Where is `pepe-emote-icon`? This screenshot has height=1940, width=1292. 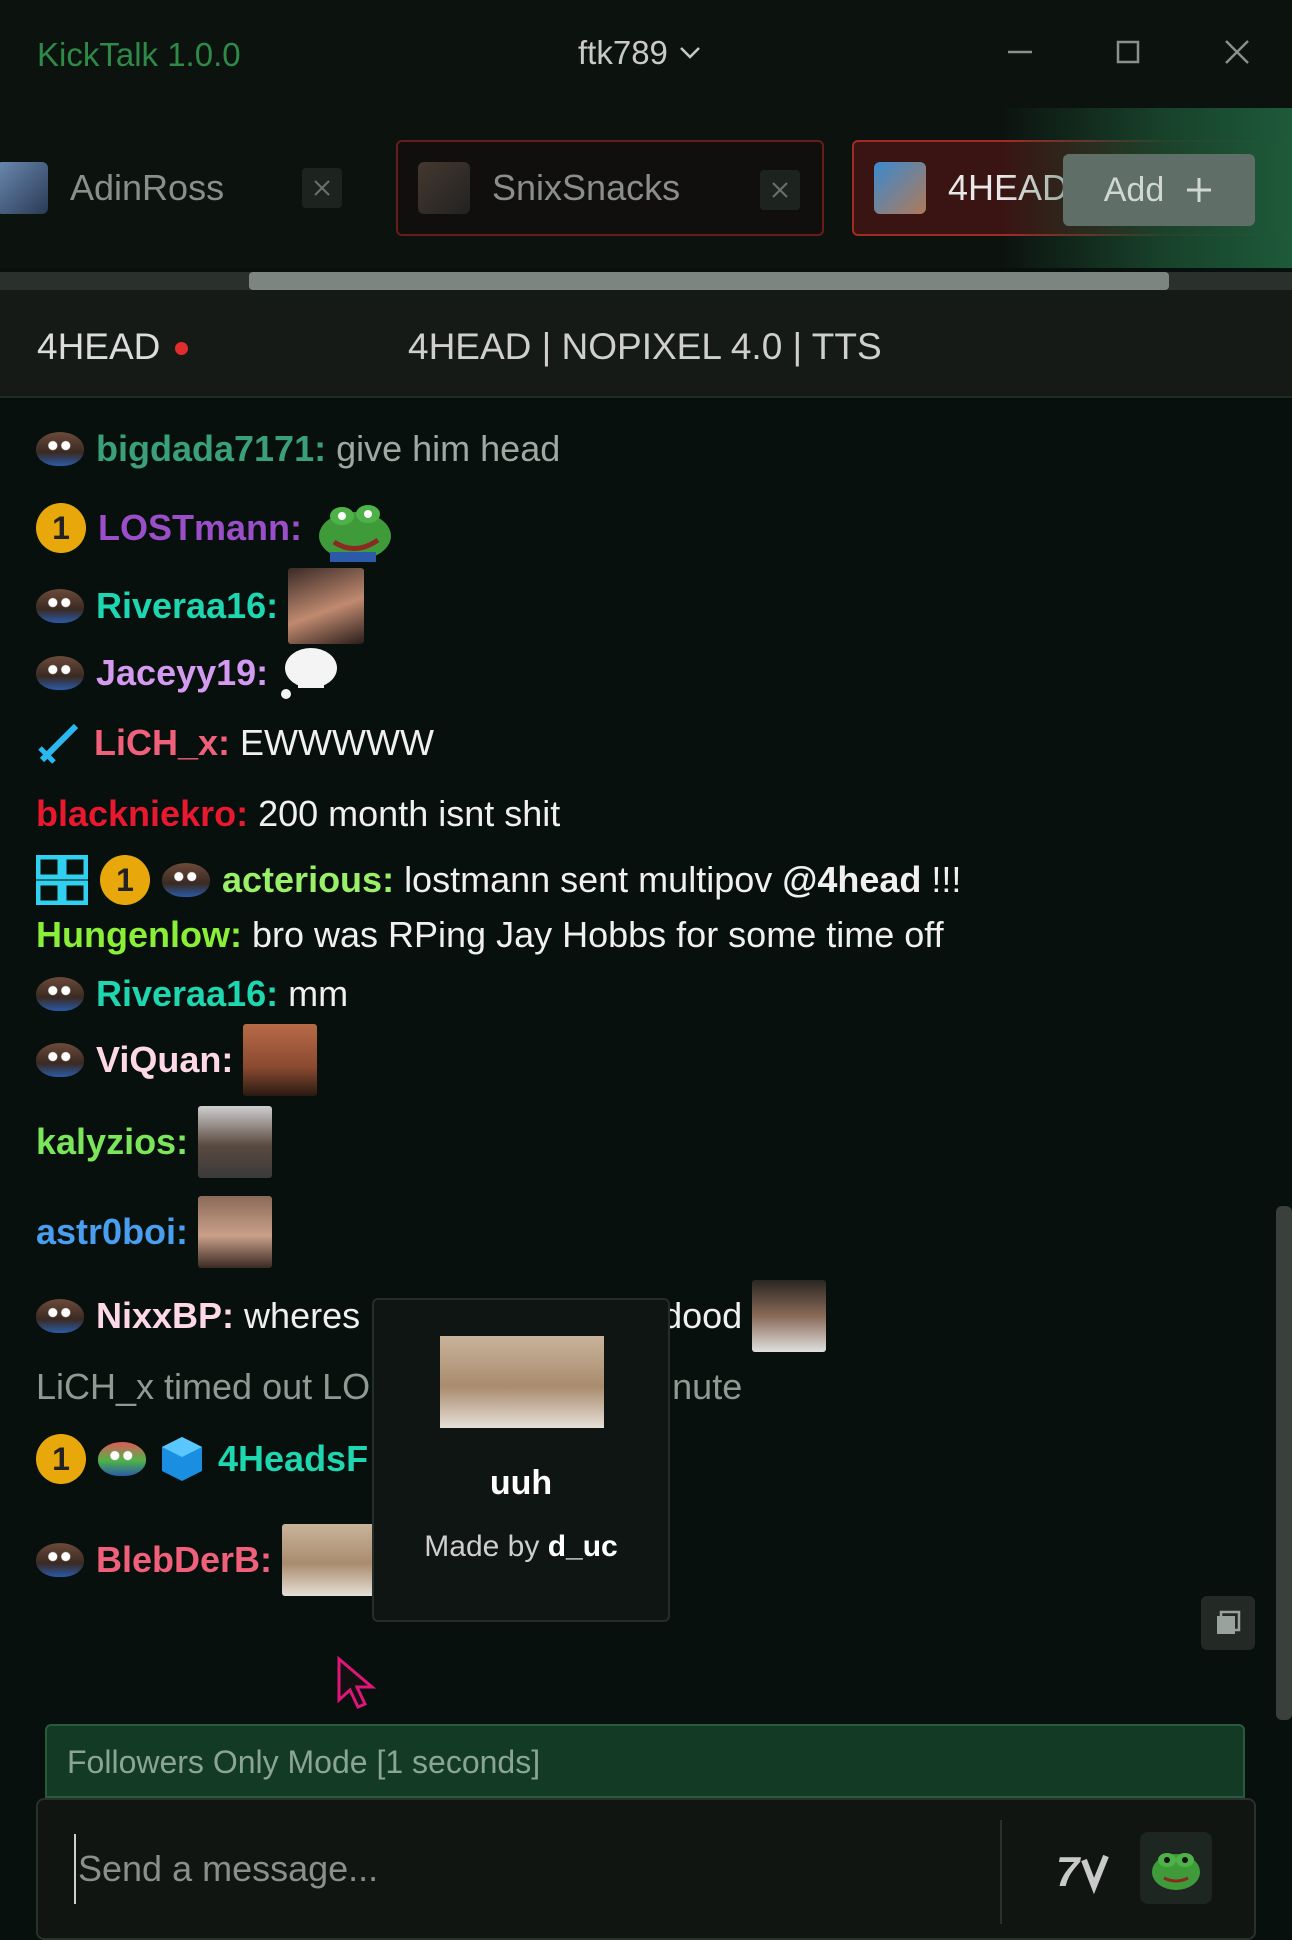
pepe-emote-icon is located at coordinates (1176, 1871).